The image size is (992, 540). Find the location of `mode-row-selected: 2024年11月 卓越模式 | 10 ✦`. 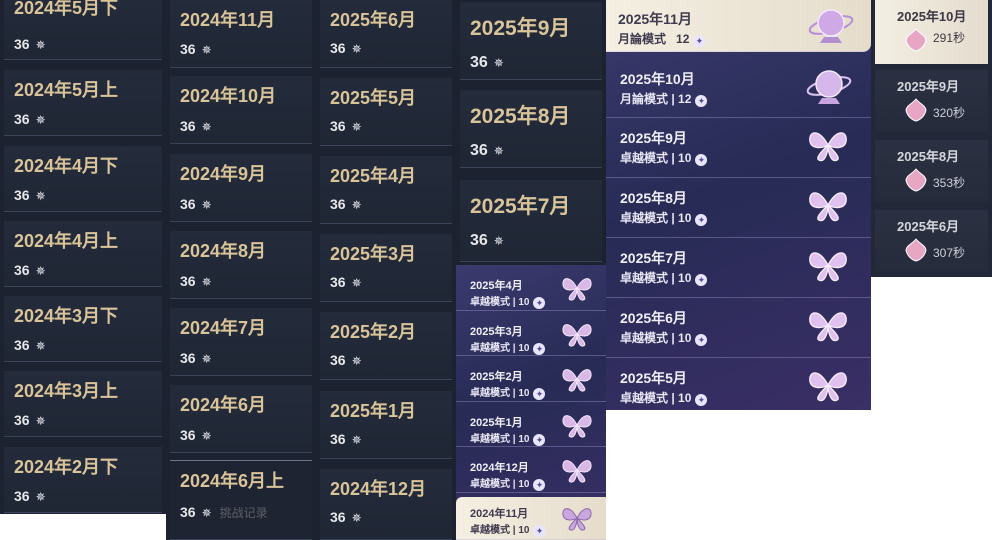

mode-row-selected: 2024年11月 卓越模式 | 10 ✦ is located at coordinates (531, 518).